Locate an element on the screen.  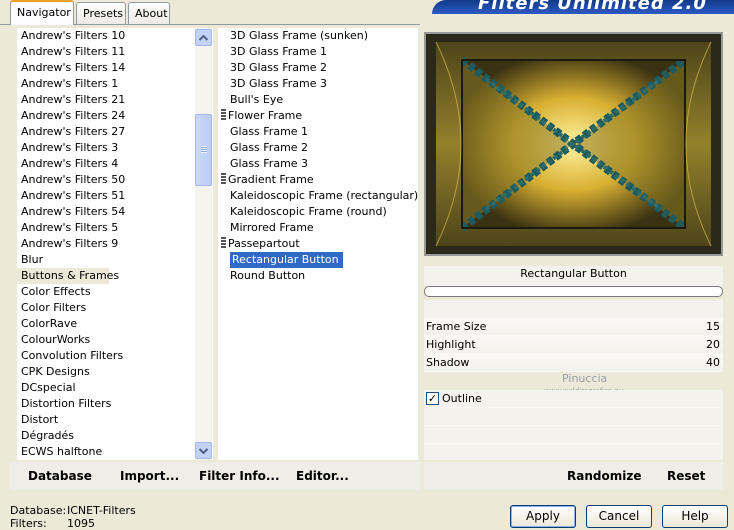
apply-button: Apply is located at coordinates (543, 516).